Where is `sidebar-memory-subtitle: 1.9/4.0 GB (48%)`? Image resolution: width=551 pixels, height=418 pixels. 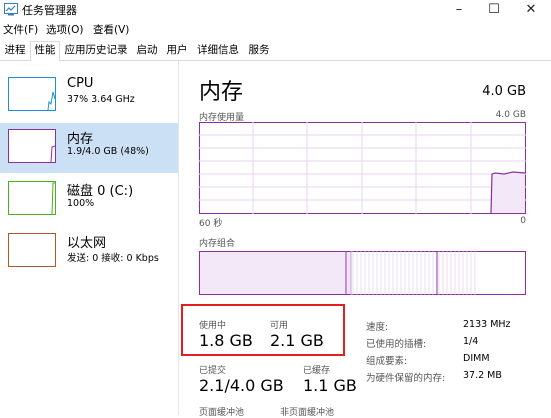 sidebar-memory-subtitle: 1.9/4.0 GB (48%) is located at coordinates (108, 151).